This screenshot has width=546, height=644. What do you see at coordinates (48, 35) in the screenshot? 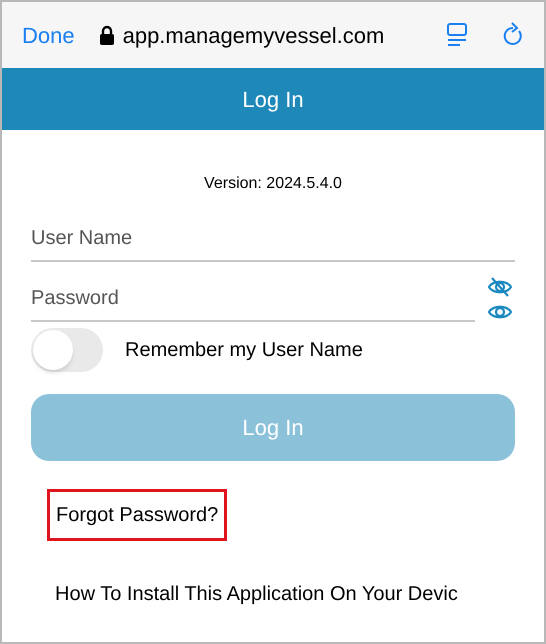
I see `done-button: Done` at bounding box center [48, 35].